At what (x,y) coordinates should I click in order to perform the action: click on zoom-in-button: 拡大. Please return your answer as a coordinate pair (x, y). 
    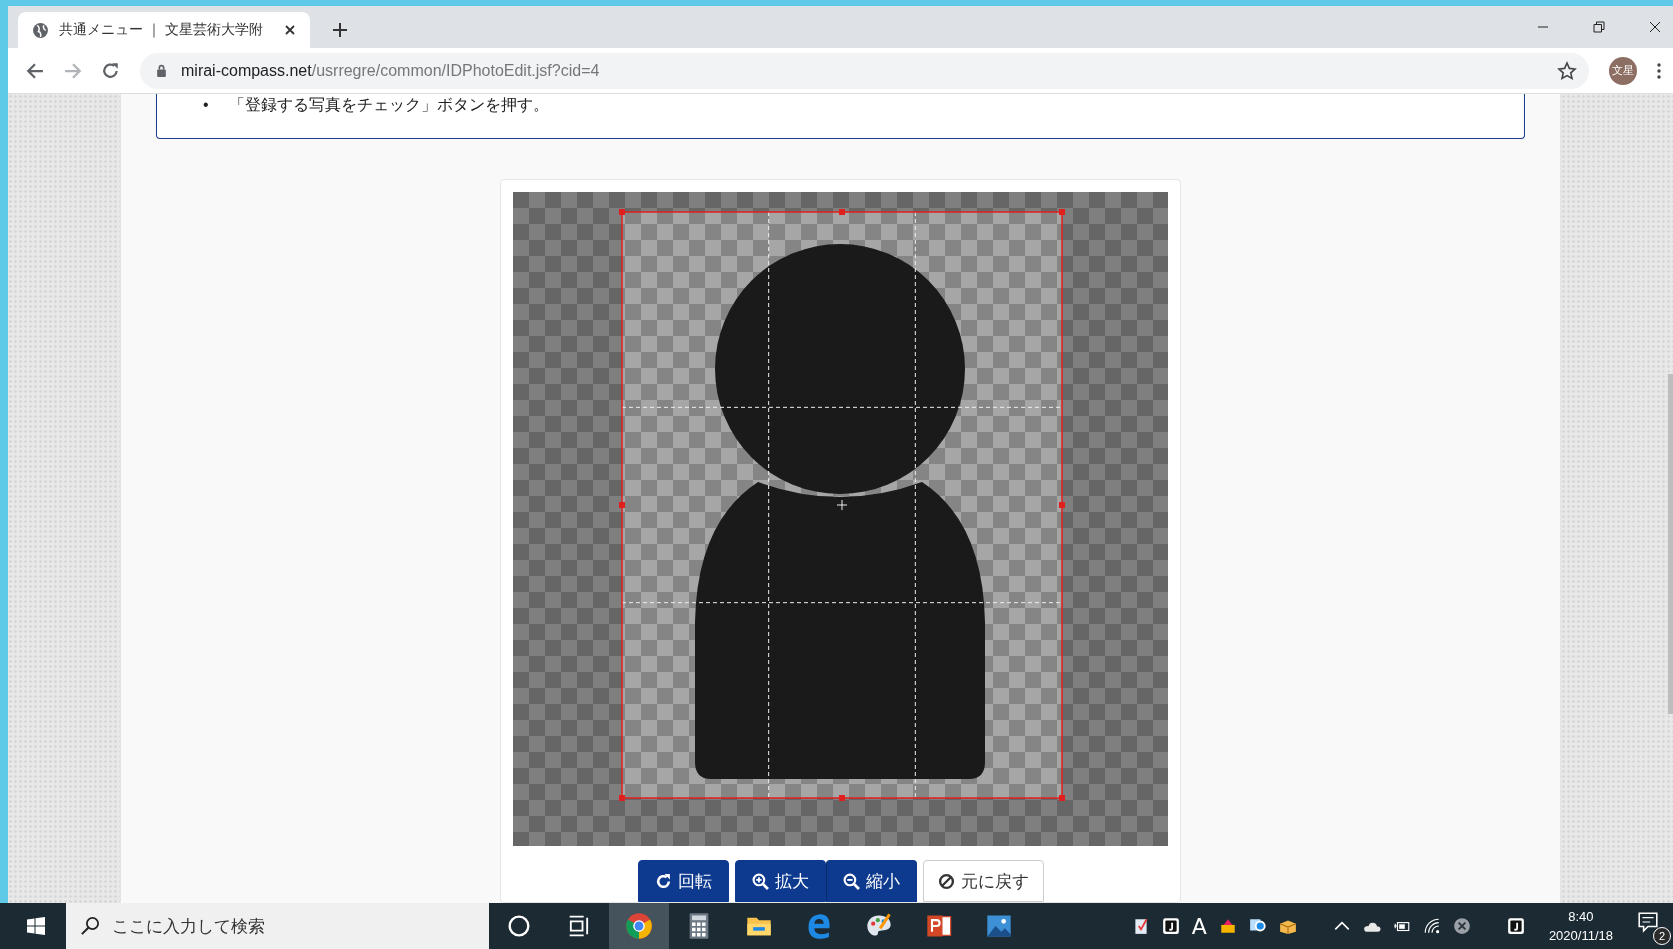
    Looking at the image, I should click on (780, 881).